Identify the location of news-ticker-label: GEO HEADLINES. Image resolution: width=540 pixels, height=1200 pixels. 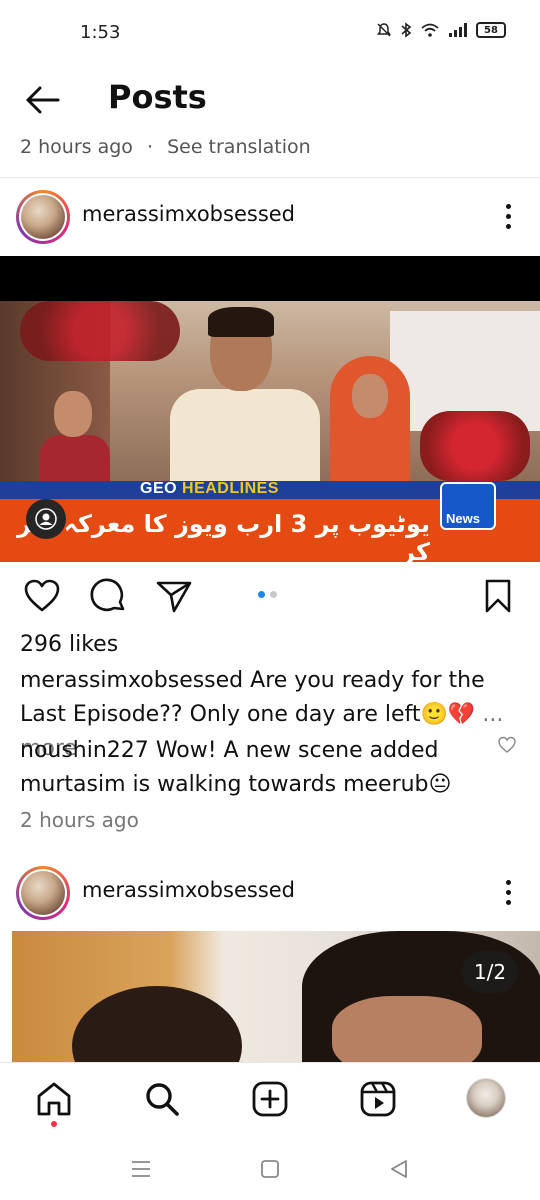
(209, 488).